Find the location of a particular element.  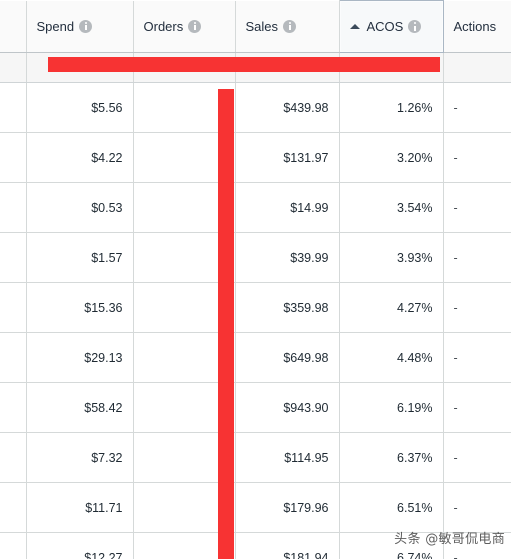

column-header-spend-label: Spend is located at coordinates (55, 26).